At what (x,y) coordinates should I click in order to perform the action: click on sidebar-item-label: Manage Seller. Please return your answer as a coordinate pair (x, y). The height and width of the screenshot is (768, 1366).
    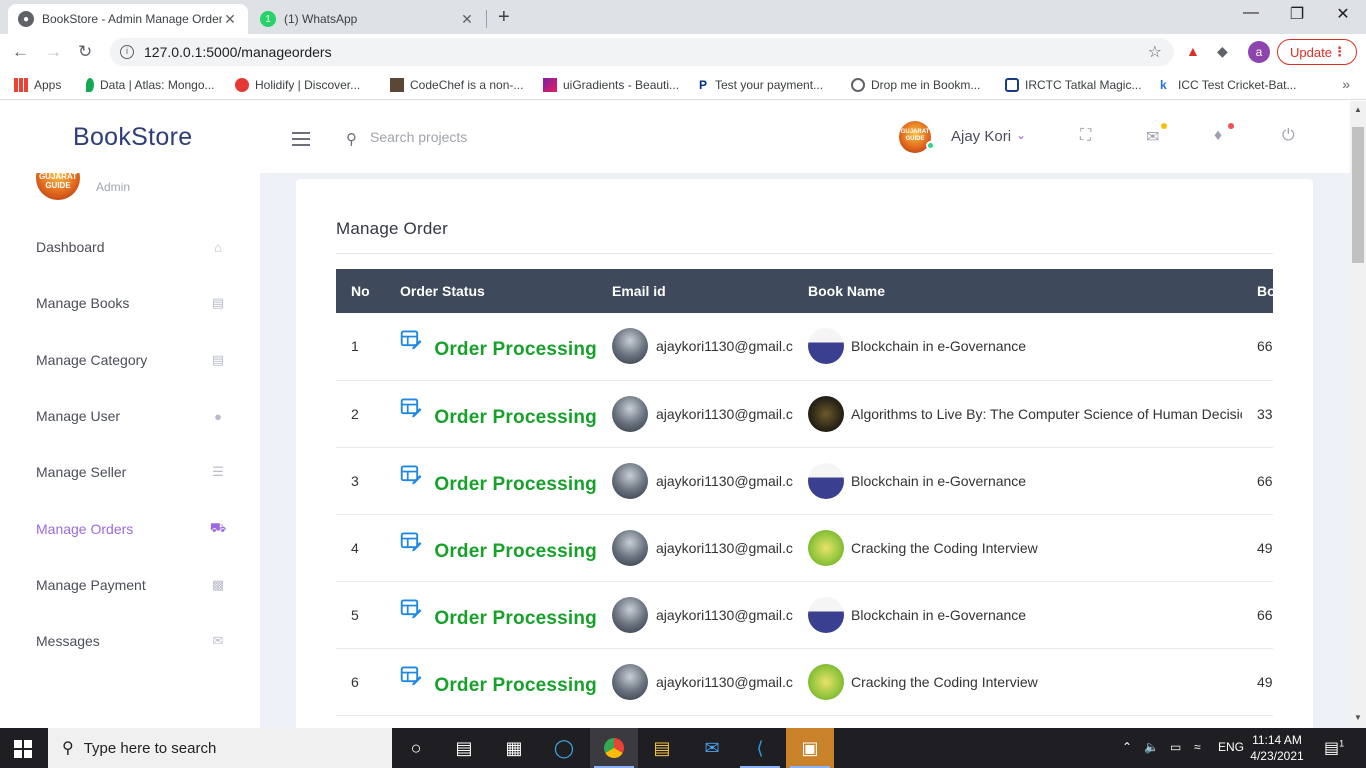
    Looking at the image, I should click on (81, 472).